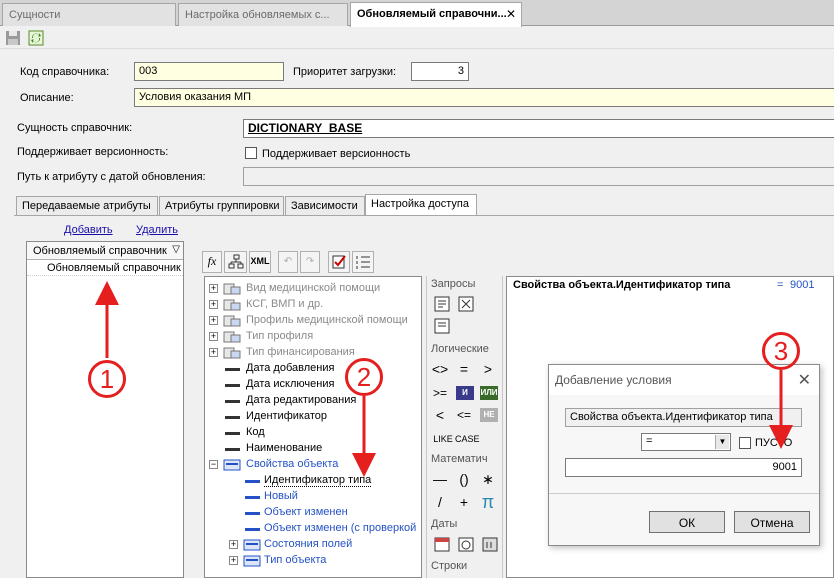 The image size is (834, 578). What do you see at coordinates (107, 379) in the screenshot?
I see `annotation-marker-1: 1` at bounding box center [107, 379].